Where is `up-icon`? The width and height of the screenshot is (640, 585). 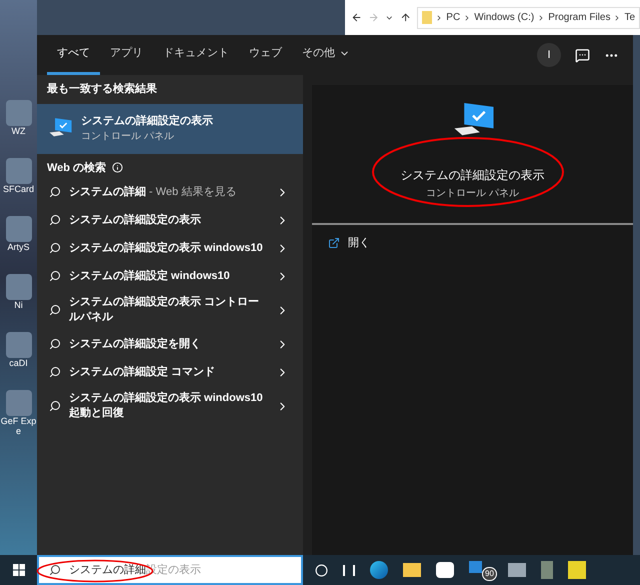
up-icon is located at coordinates (406, 17).